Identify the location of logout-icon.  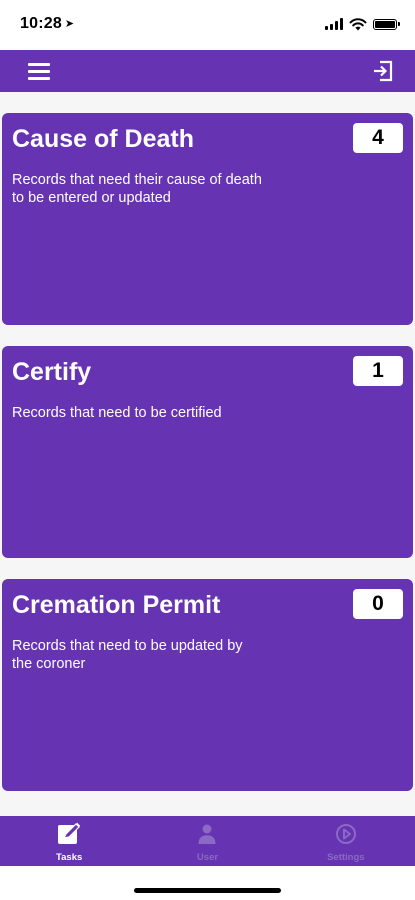
(383, 71).